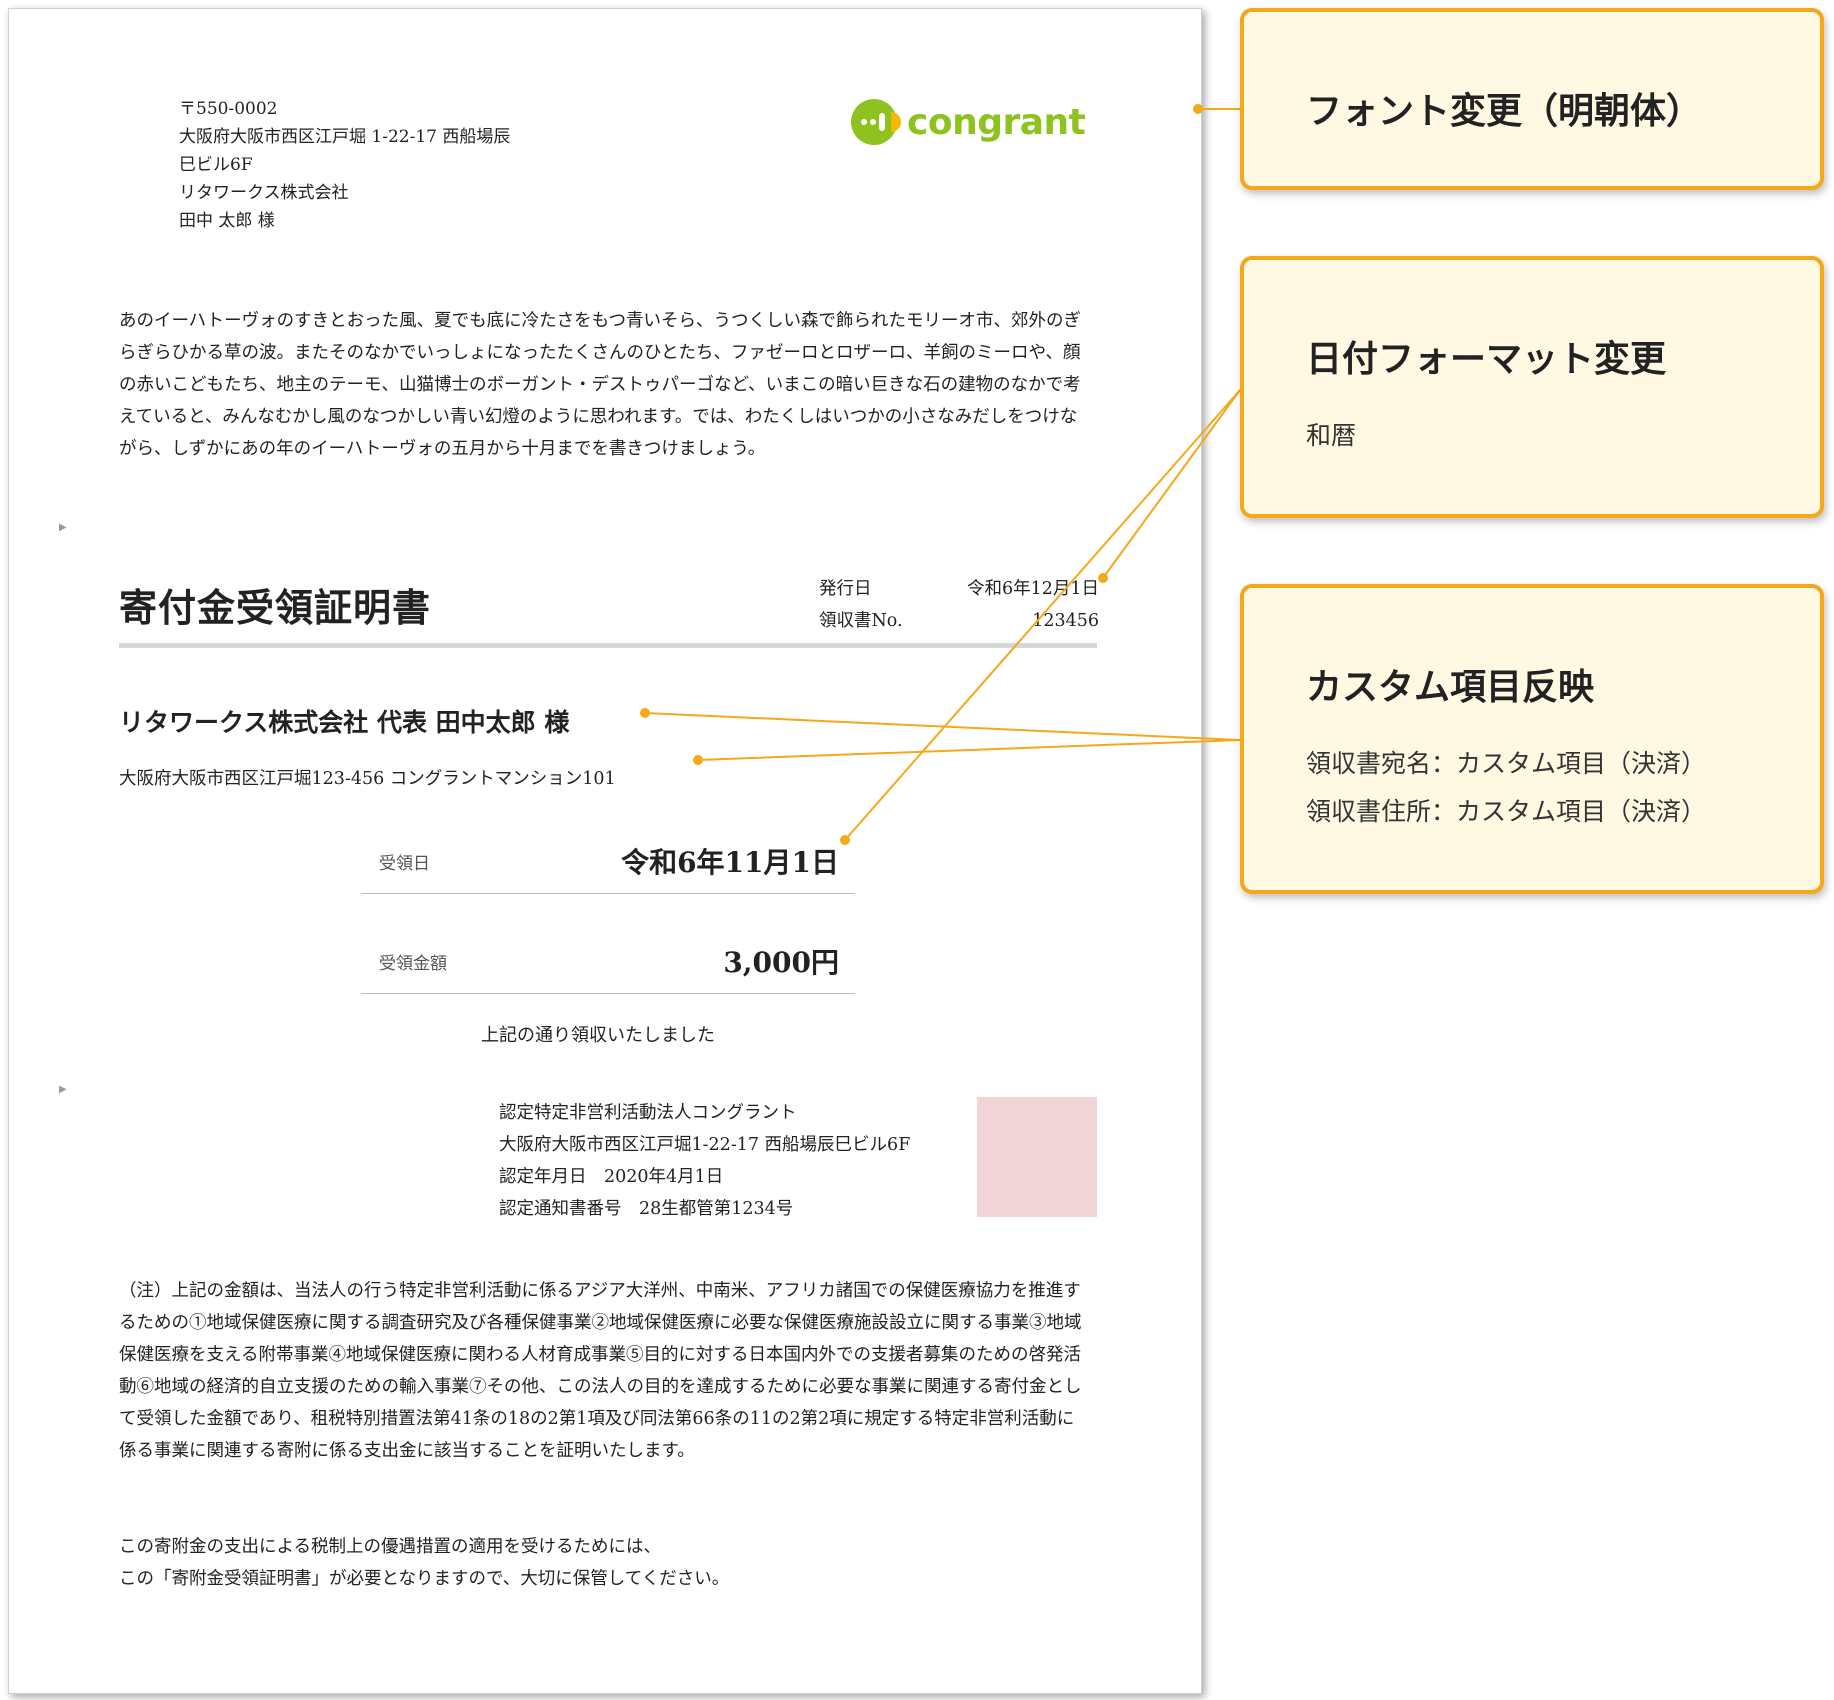 The height and width of the screenshot is (1700, 1834). I want to click on recipient-address: 大阪府大阪市西区江戸堀123-456 コングラントマンション101, so click(367, 779).